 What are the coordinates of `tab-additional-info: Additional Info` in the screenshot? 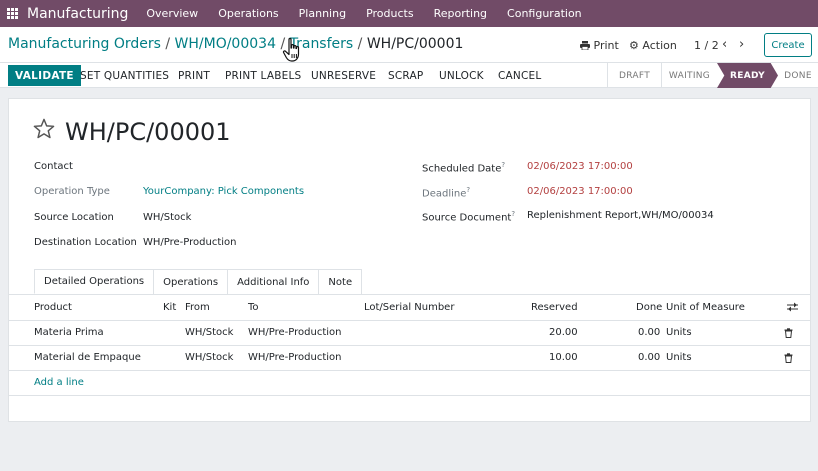 It's located at (273, 281).